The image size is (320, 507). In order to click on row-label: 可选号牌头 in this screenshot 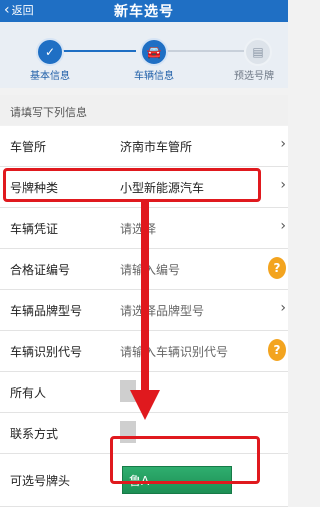, I will do `click(40, 481)`.